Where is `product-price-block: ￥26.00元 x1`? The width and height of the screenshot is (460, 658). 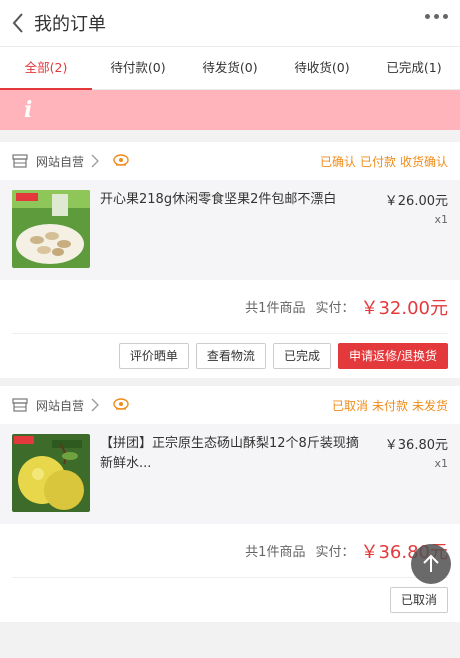 product-price-block: ￥26.00元 x1 is located at coordinates (408, 230).